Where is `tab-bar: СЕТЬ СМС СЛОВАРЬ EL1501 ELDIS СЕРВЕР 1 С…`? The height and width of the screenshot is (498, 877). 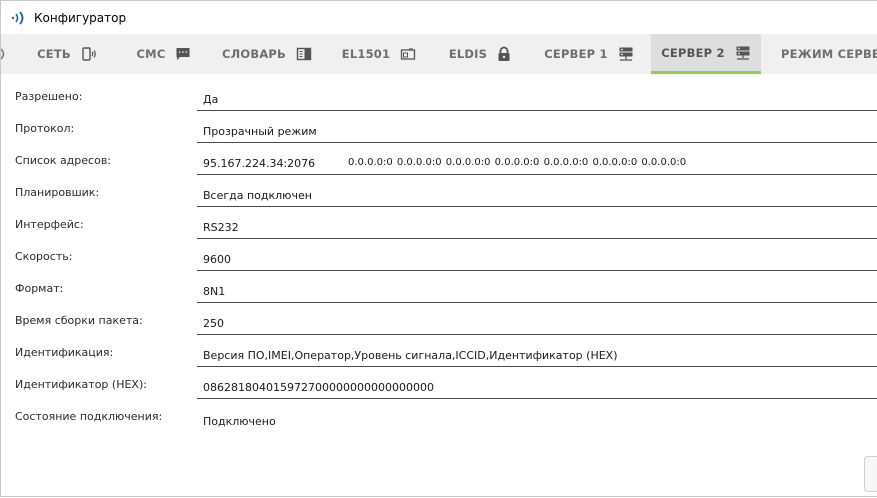
tab-bar: СЕТЬ СМС СЛОВАРЬ EL1501 ELDIS СЕРВЕР 1 С… is located at coordinates (439, 54).